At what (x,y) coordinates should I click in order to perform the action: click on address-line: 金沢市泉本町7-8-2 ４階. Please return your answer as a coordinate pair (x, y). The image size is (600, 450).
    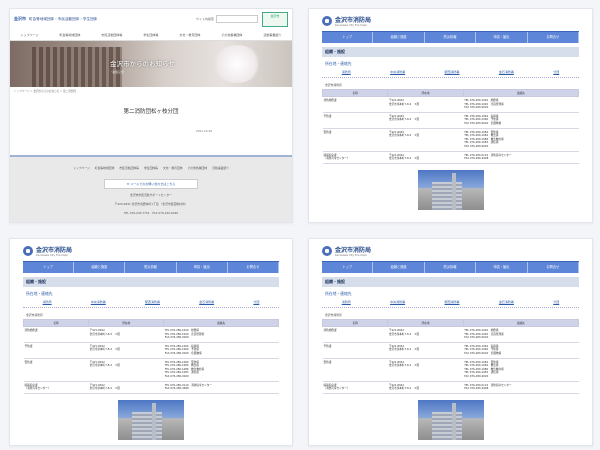
    Looking at the image, I should click on (404, 389).